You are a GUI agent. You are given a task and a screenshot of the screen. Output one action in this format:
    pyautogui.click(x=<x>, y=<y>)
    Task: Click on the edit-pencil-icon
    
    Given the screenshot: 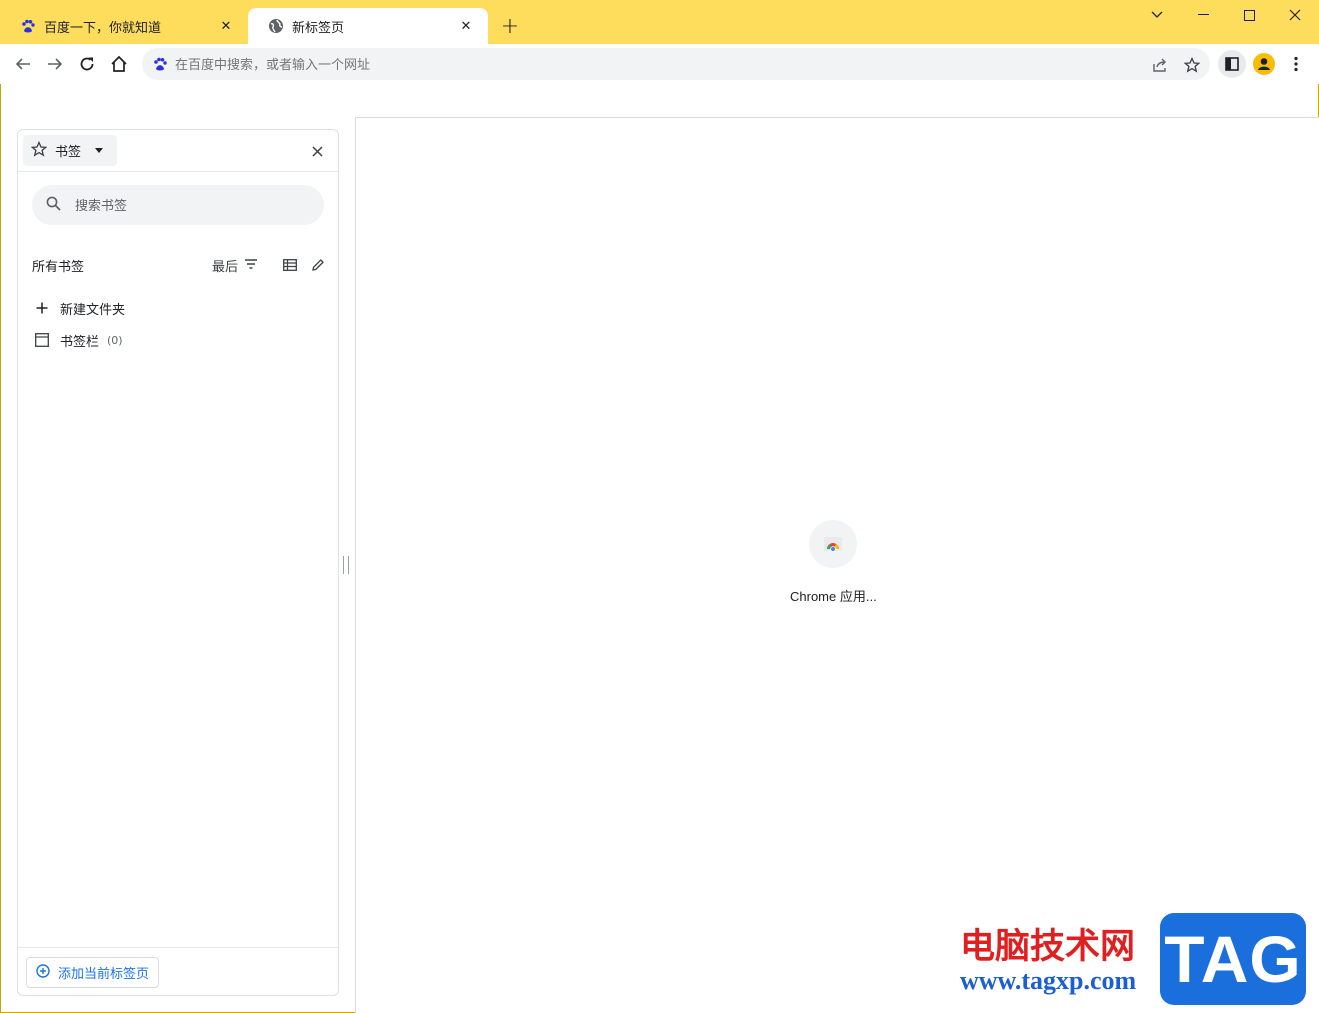 What is the action you would take?
    pyautogui.click(x=318, y=265)
    